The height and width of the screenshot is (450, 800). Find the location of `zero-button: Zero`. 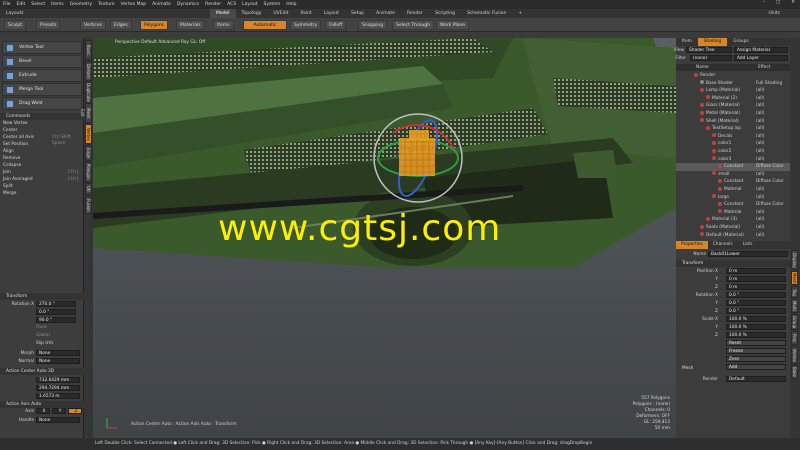

zero-button: Zero is located at coordinates (756, 359).